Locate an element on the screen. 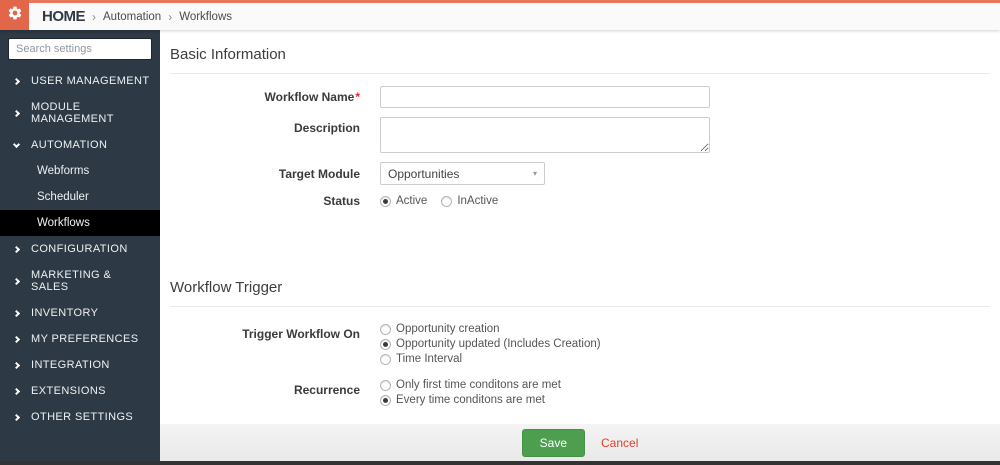 The width and height of the screenshot is (1000, 465). caret-down-icon: ▾ is located at coordinates (534, 173).